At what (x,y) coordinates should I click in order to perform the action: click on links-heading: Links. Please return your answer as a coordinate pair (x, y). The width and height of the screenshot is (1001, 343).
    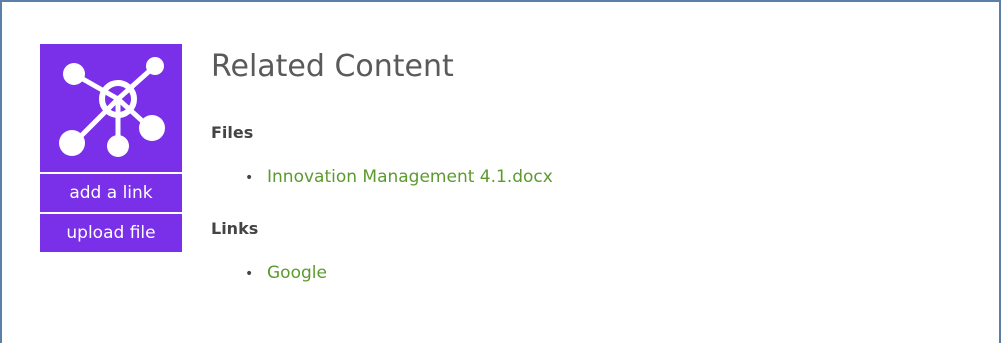
    Looking at the image, I should click on (235, 228).